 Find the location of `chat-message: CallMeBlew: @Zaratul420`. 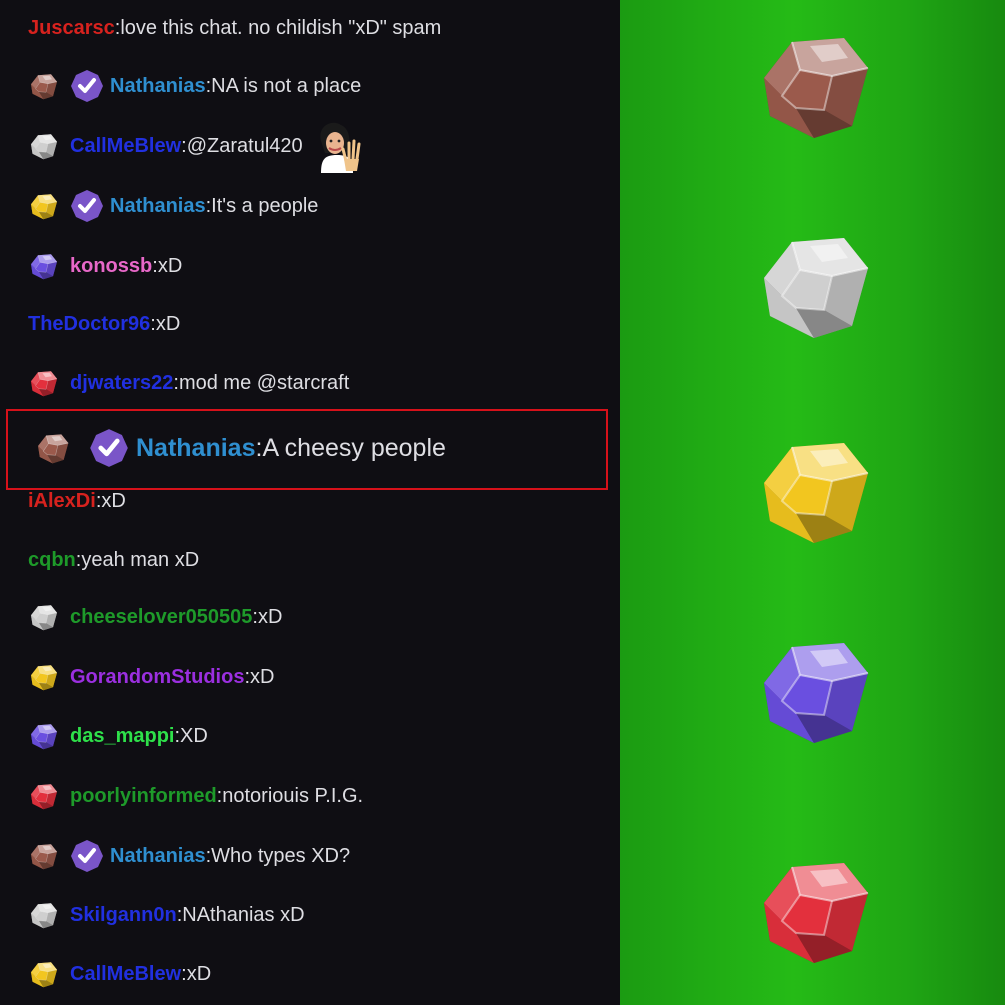

chat-message: CallMeBlew: @Zaratul420 is located at coordinates (195, 146).